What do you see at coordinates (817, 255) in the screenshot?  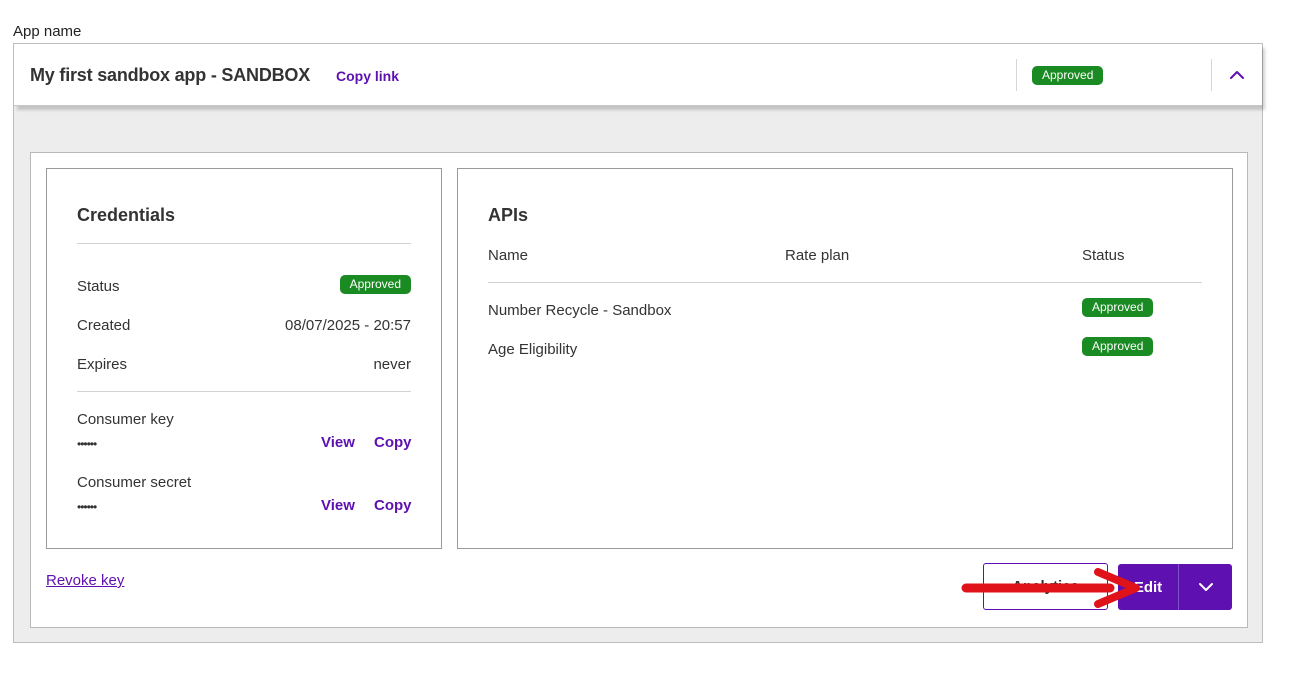 I see `column-header-rate-plan: Rate plan` at bounding box center [817, 255].